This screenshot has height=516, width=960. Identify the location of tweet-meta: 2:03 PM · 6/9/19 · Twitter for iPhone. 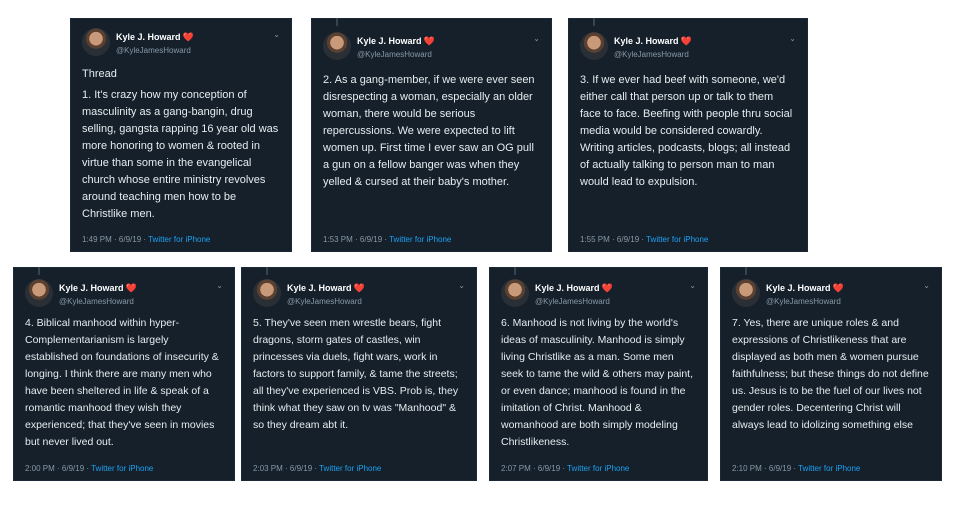
(317, 468).